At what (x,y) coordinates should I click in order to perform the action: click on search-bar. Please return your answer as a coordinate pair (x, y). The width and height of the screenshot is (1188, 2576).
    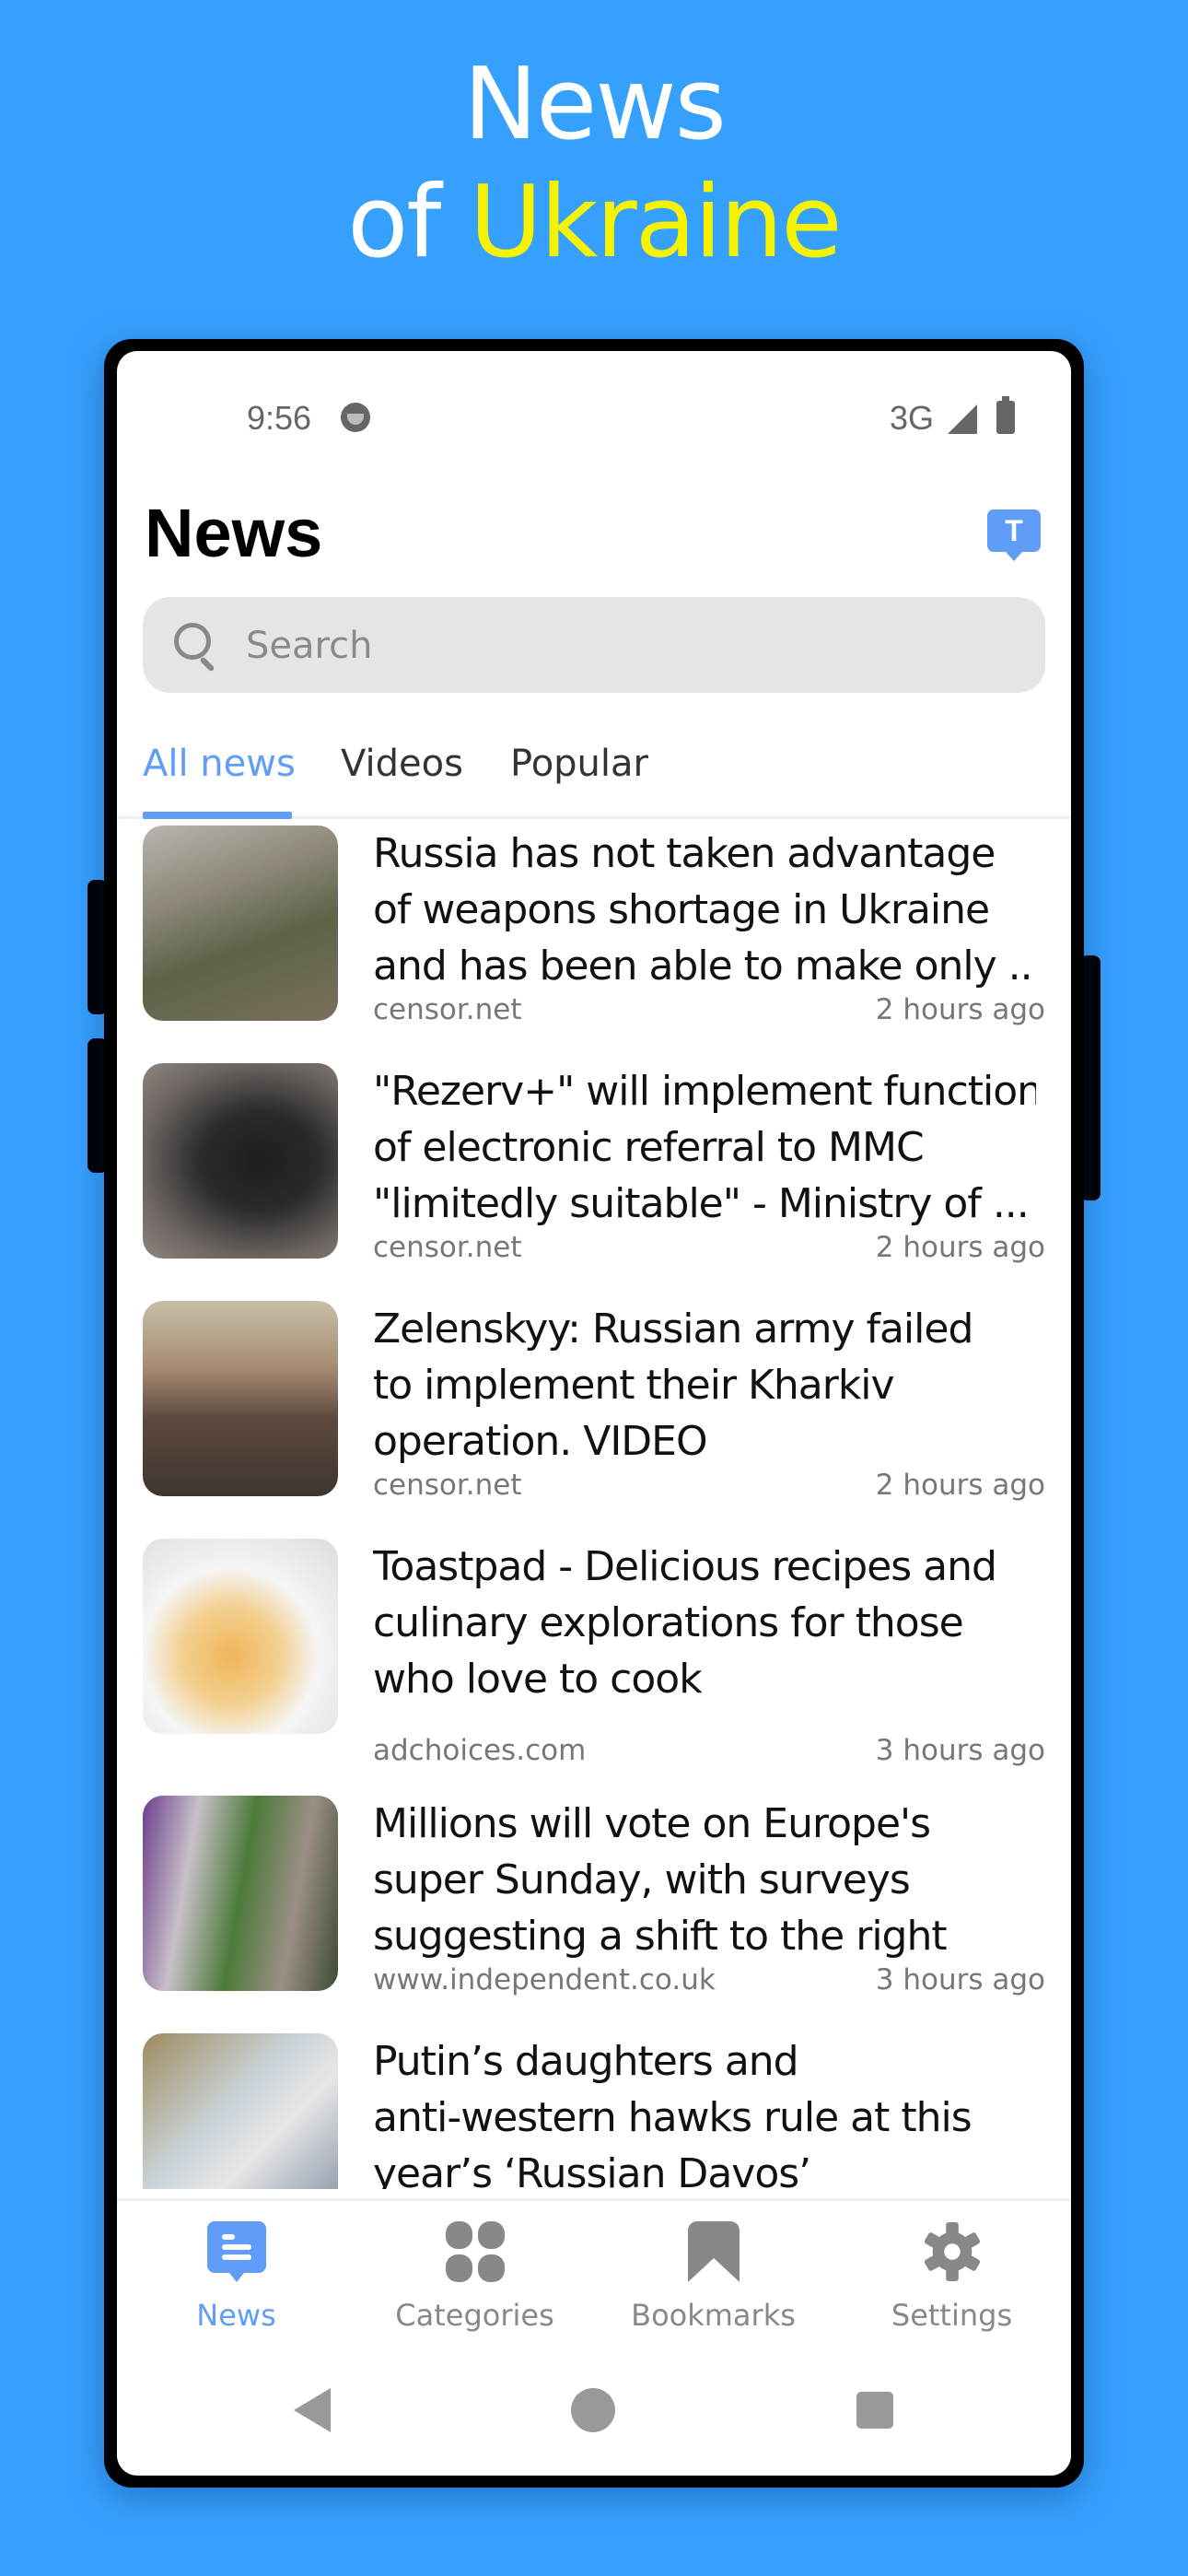
    Looking at the image, I should click on (594, 646).